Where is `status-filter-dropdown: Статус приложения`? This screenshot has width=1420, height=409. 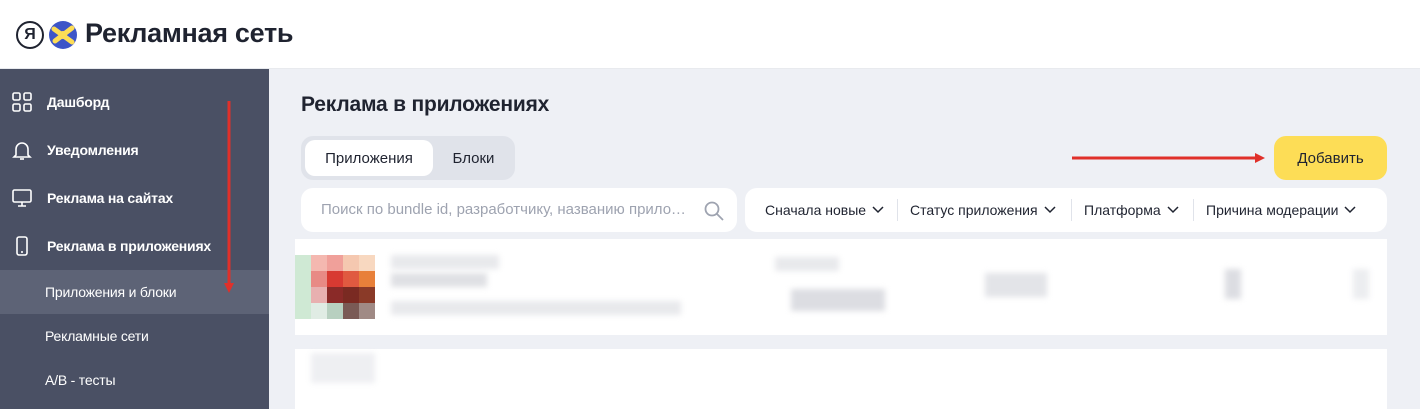 status-filter-dropdown: Статус приложения is located at coordinates (983, 210).